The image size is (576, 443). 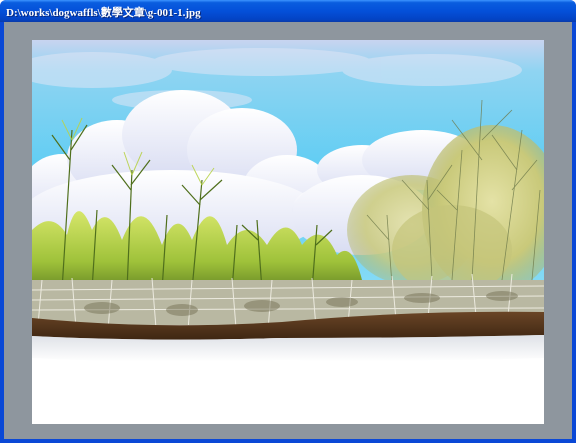 I want to click on window-title: D:\works\dogwaffls\數學文章\g-001-1.jpg, so click(x=103, y=13).